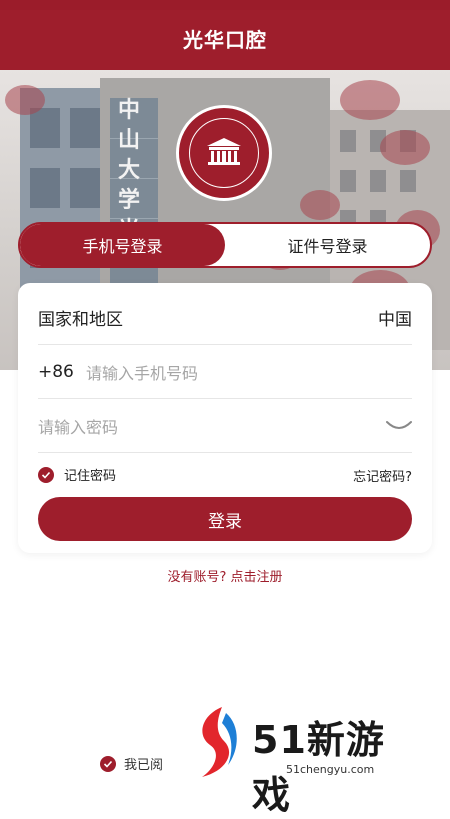 This screenshot has height=819, width=450. I want to click on watermark-url: 51chengyu.com, so click(330, 769).